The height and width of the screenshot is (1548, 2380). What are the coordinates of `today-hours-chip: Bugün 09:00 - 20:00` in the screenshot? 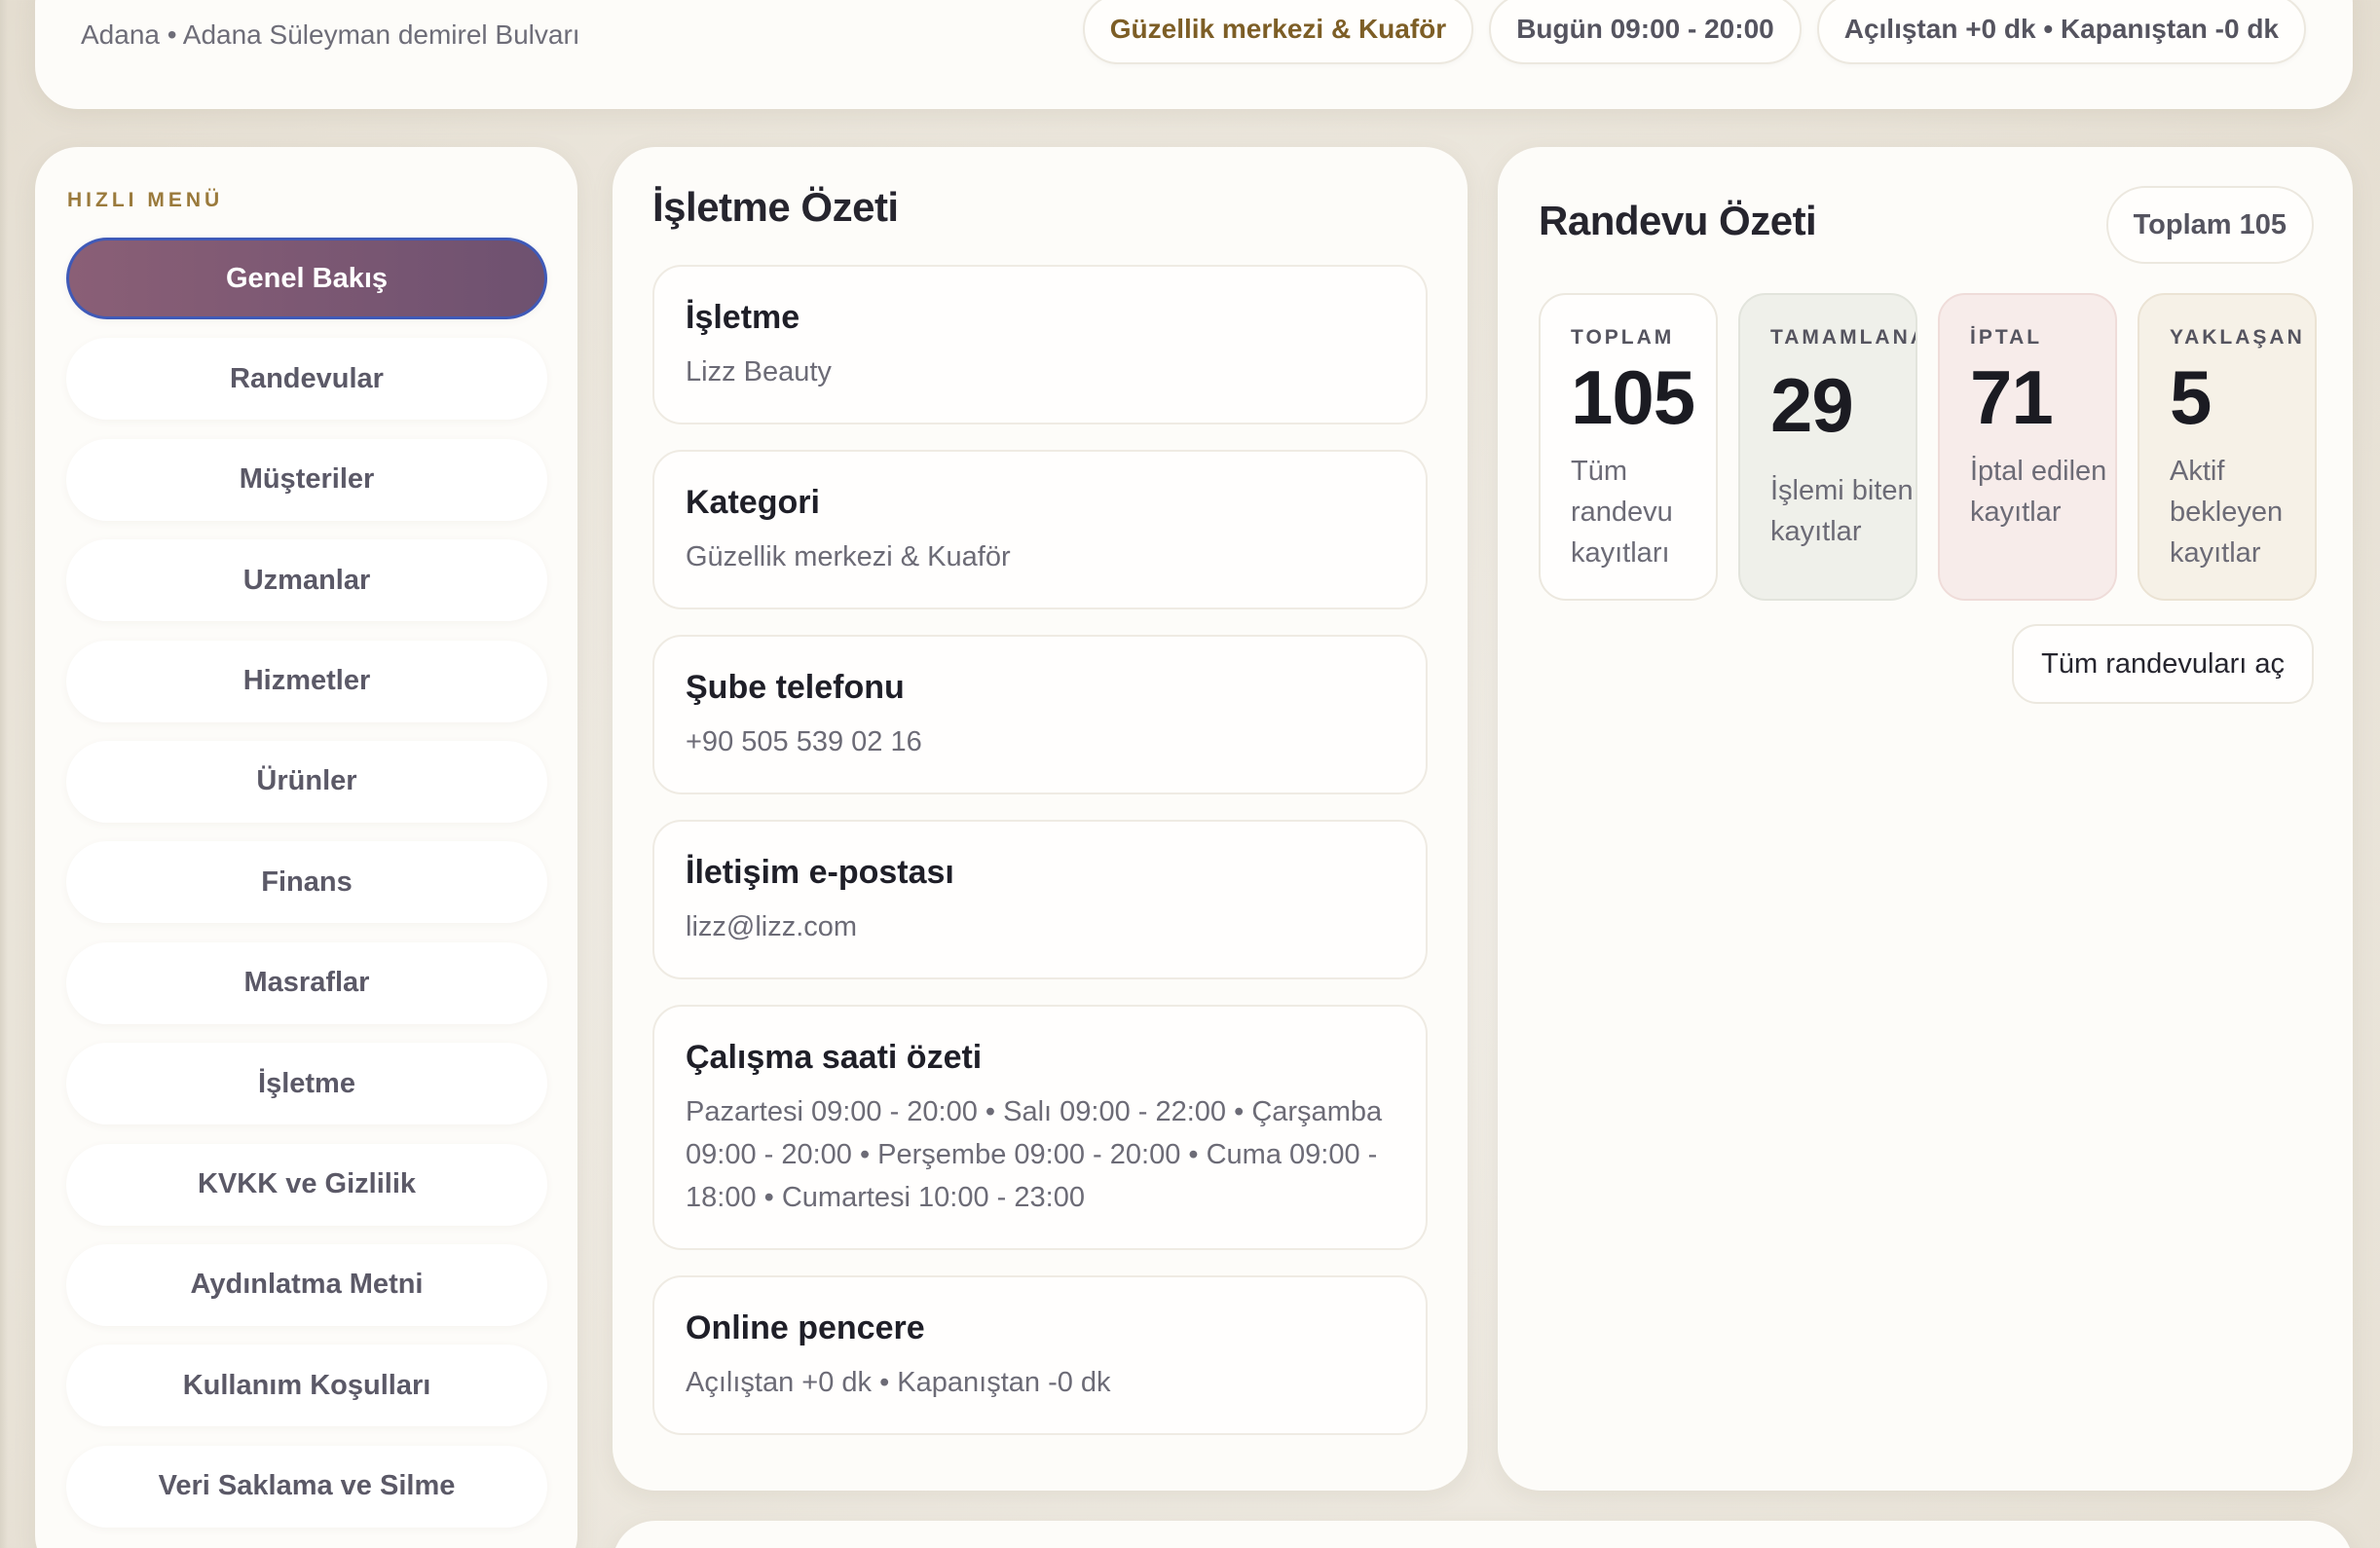 It's located at (1645, 32).